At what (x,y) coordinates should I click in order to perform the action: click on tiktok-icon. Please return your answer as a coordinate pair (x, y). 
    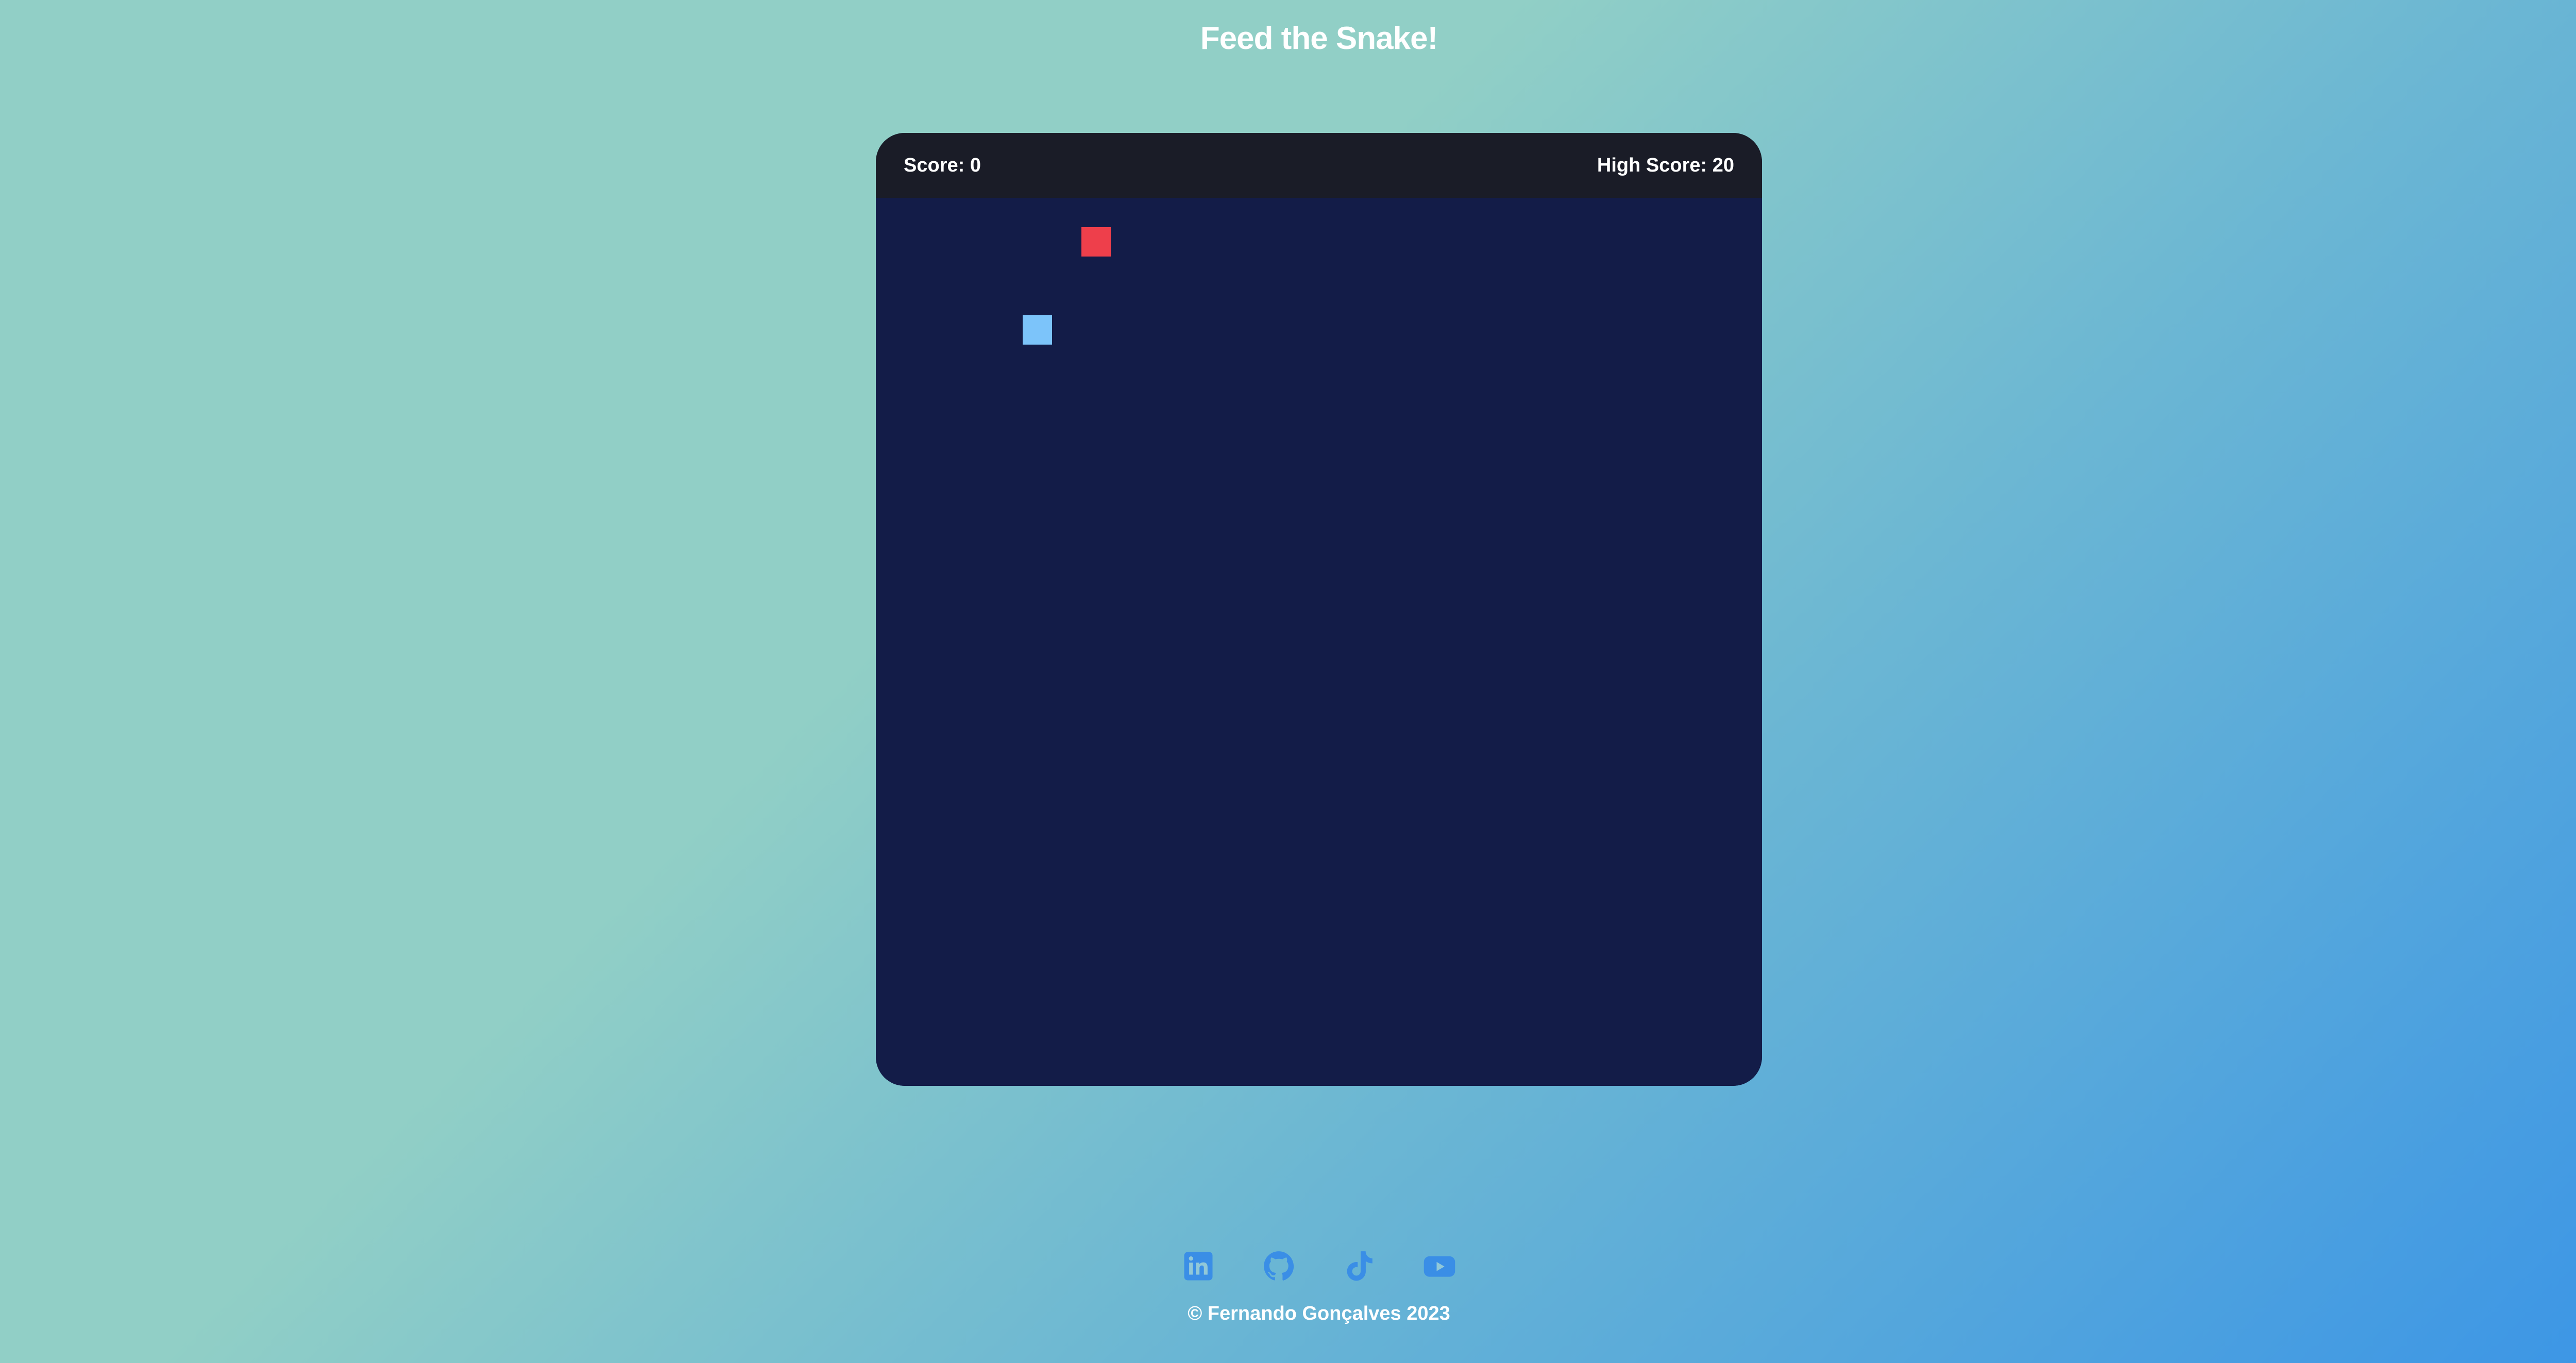
    Looking at the image, I should click on (1359, 1266).